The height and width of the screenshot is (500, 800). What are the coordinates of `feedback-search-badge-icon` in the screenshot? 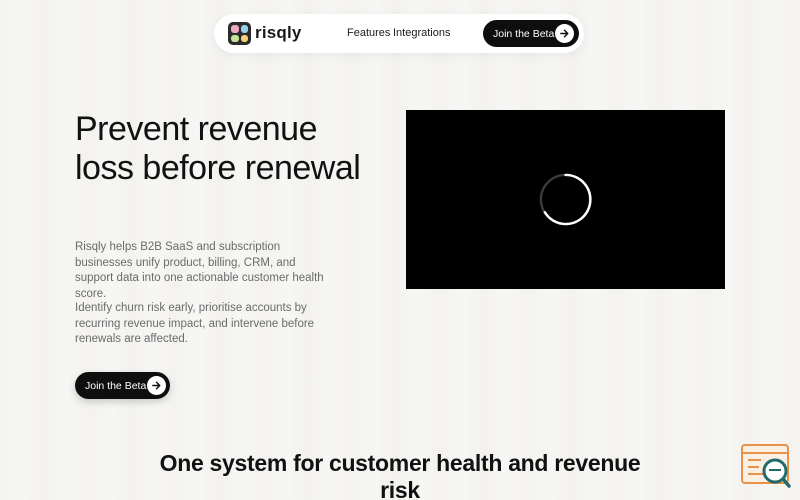 It's located at (766, 466).